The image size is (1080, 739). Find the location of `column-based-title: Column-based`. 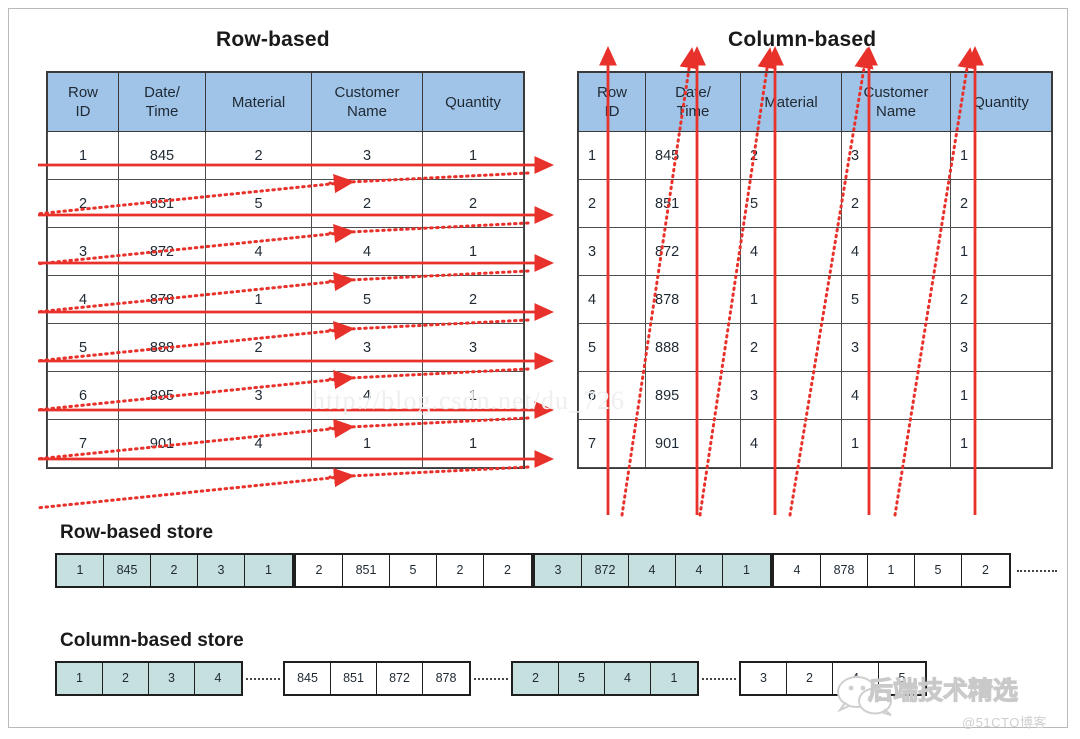

column-based-title: Column-based is located at coordinates (802, 39).